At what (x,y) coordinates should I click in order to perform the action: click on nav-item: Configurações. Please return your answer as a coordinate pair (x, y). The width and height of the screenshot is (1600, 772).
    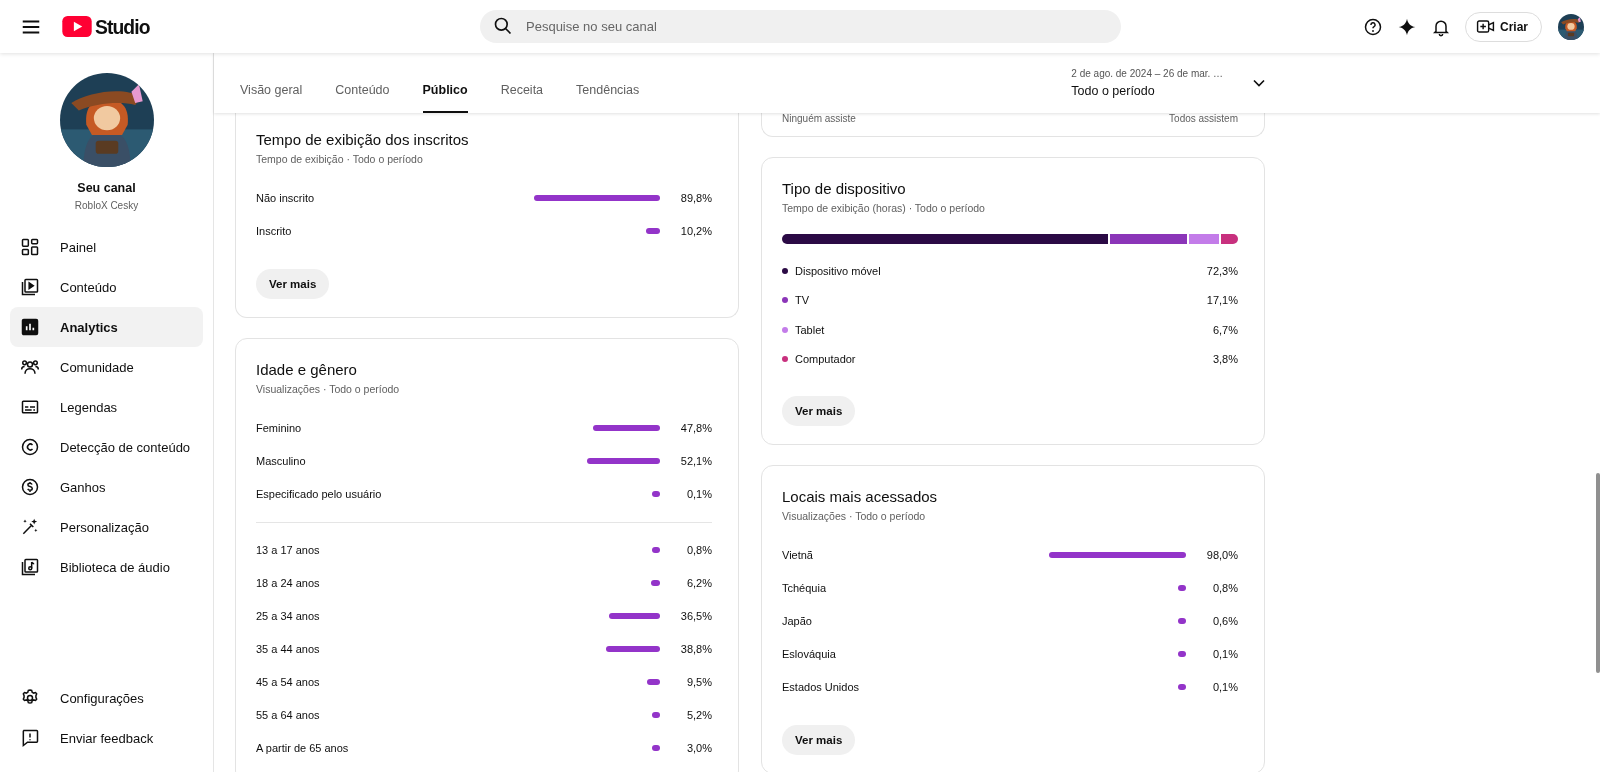
    Looking at the image, I should click on (106, 698).